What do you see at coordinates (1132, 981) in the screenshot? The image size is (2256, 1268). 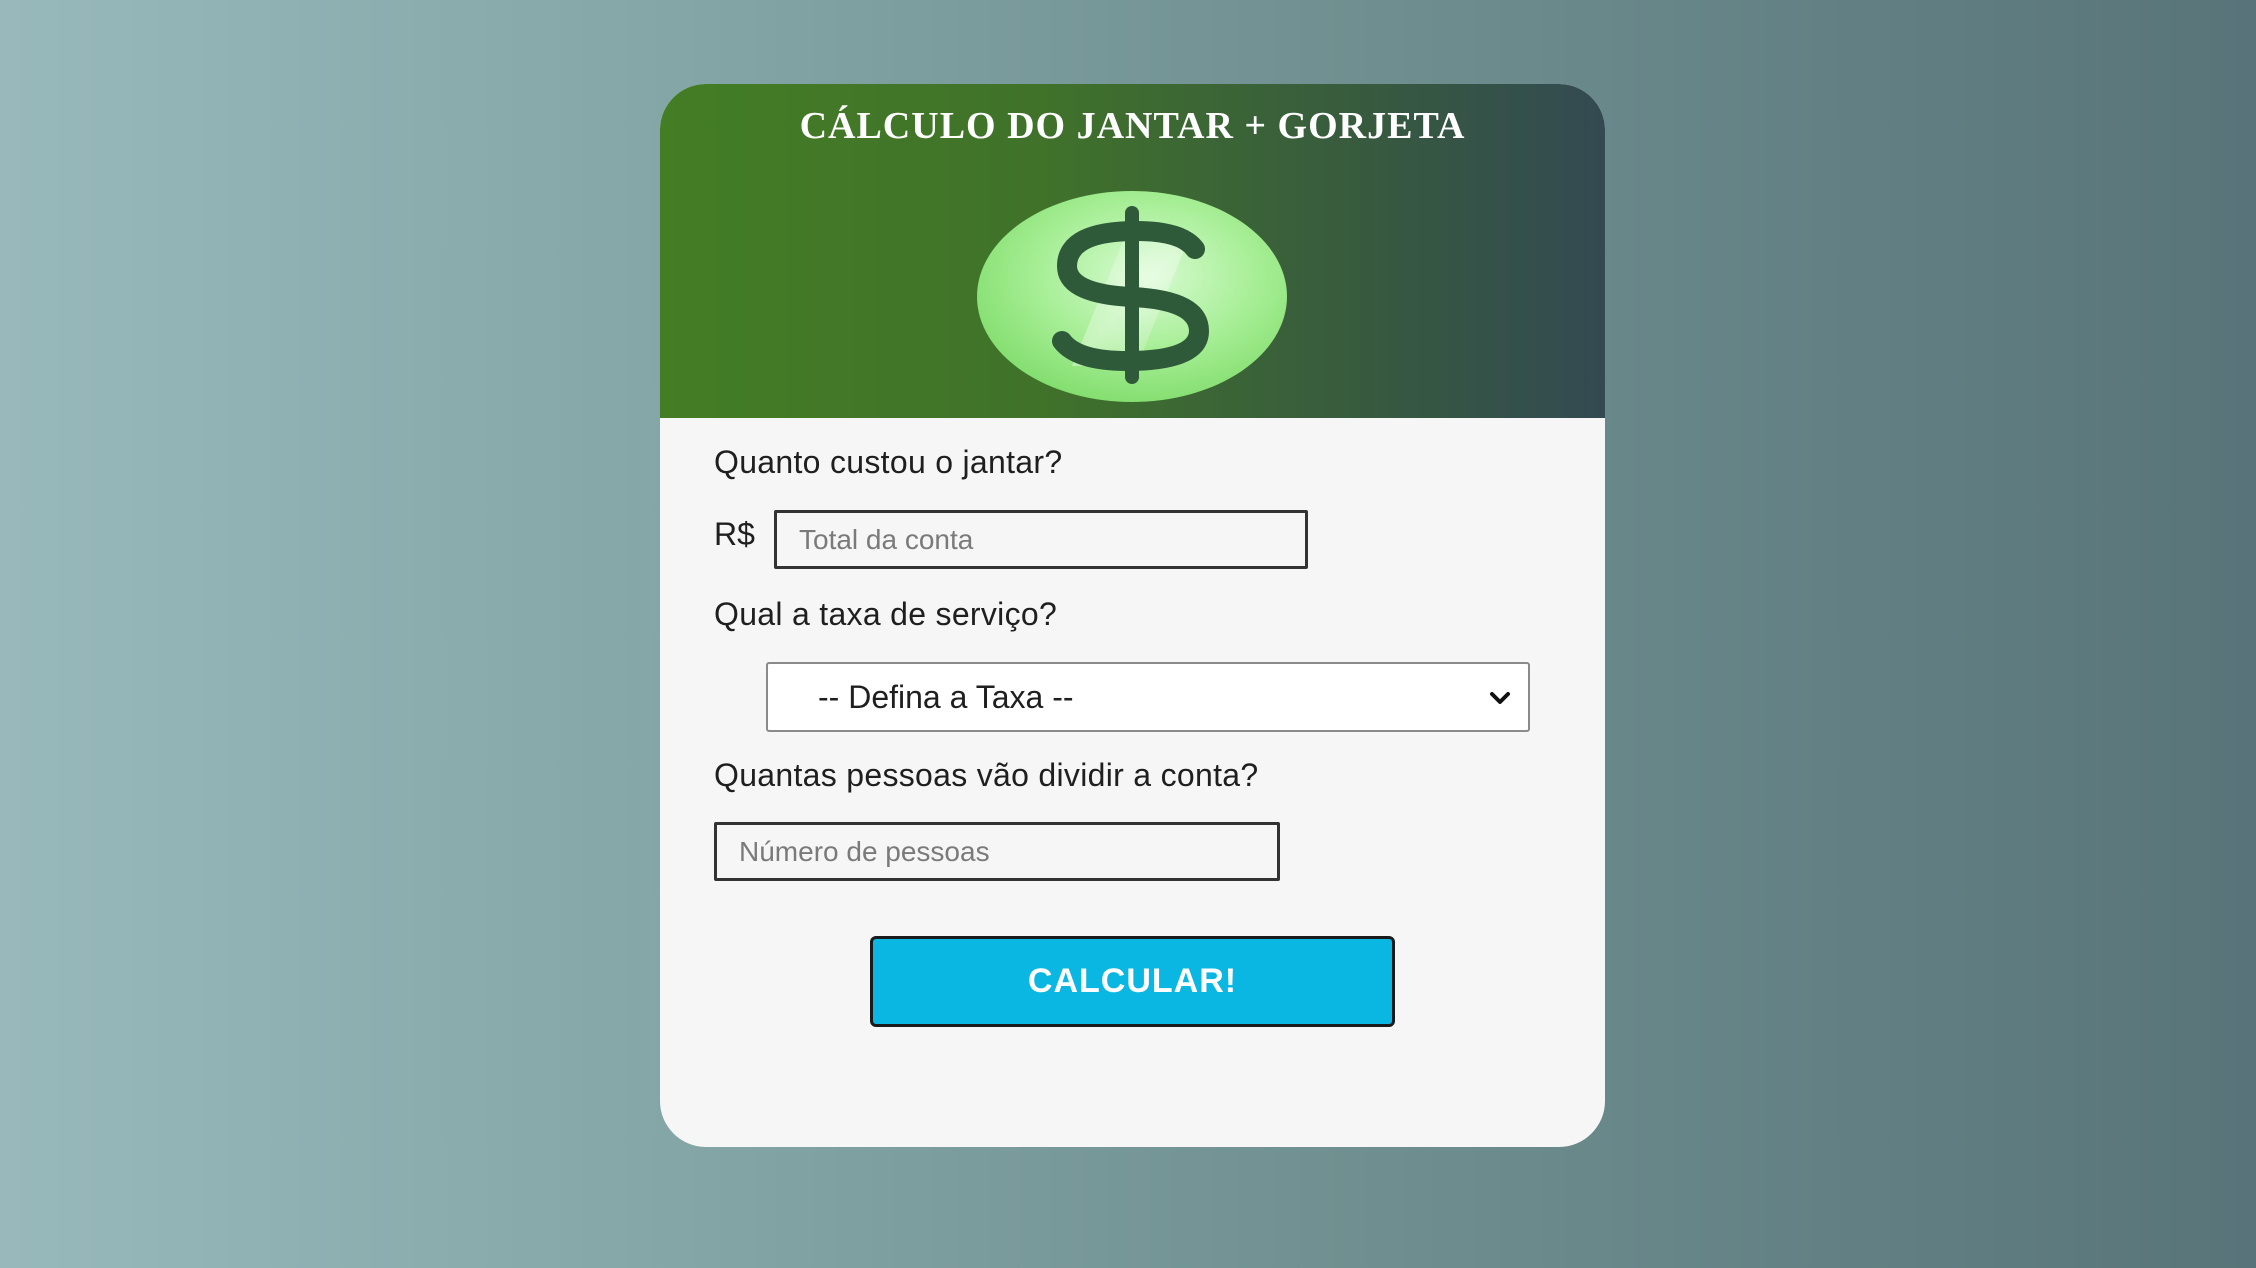 I see `calculate-button: CALCULAR!` at bounding box center [1132, 981].